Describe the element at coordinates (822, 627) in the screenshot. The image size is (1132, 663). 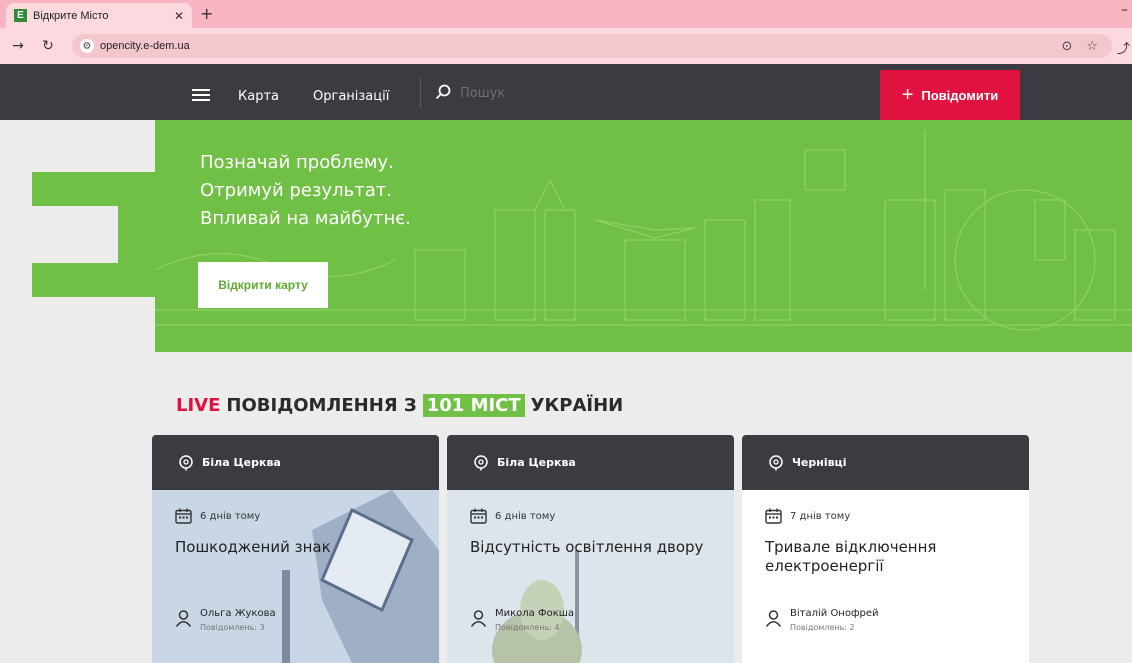
I see `author-report-count: Повідомлень: 2` at that location.